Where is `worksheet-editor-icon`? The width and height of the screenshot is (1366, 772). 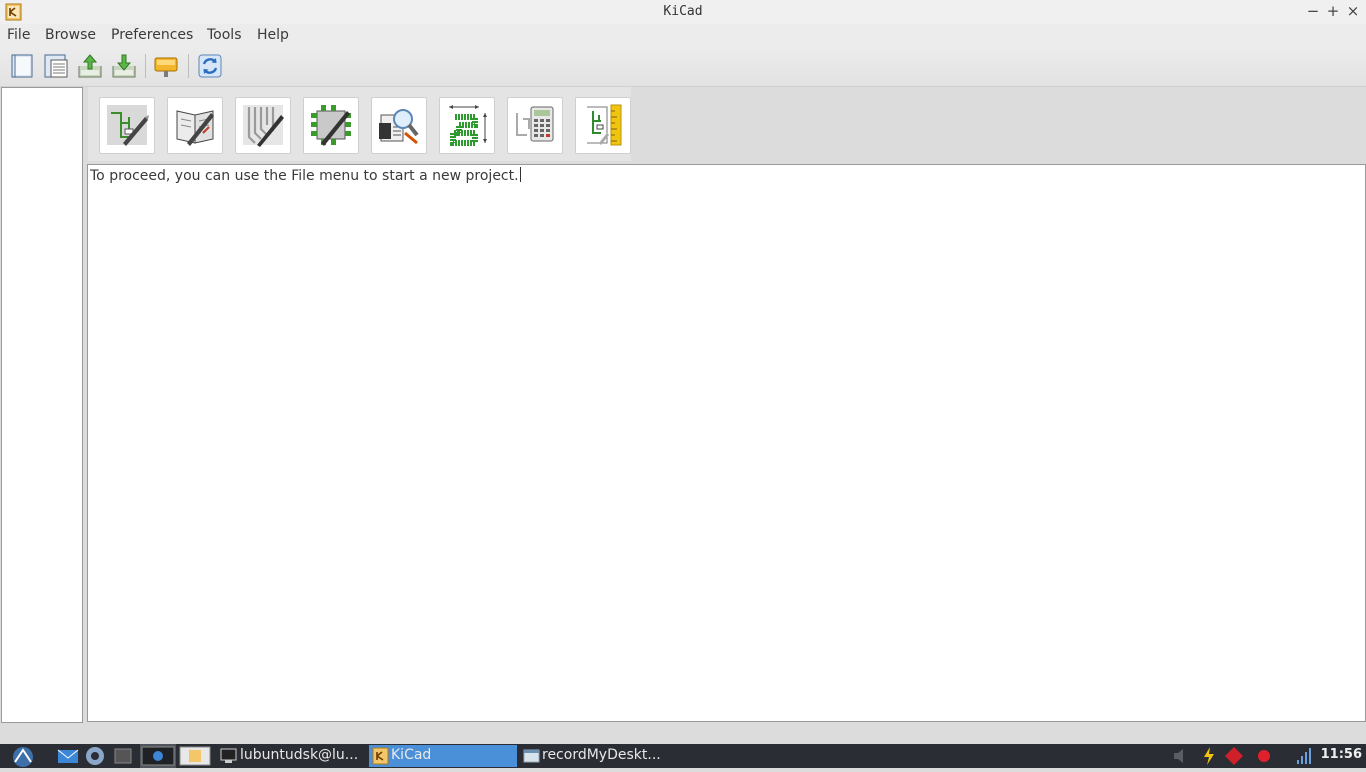 worksheet-editor-icon is located at coordinates (604, 125).